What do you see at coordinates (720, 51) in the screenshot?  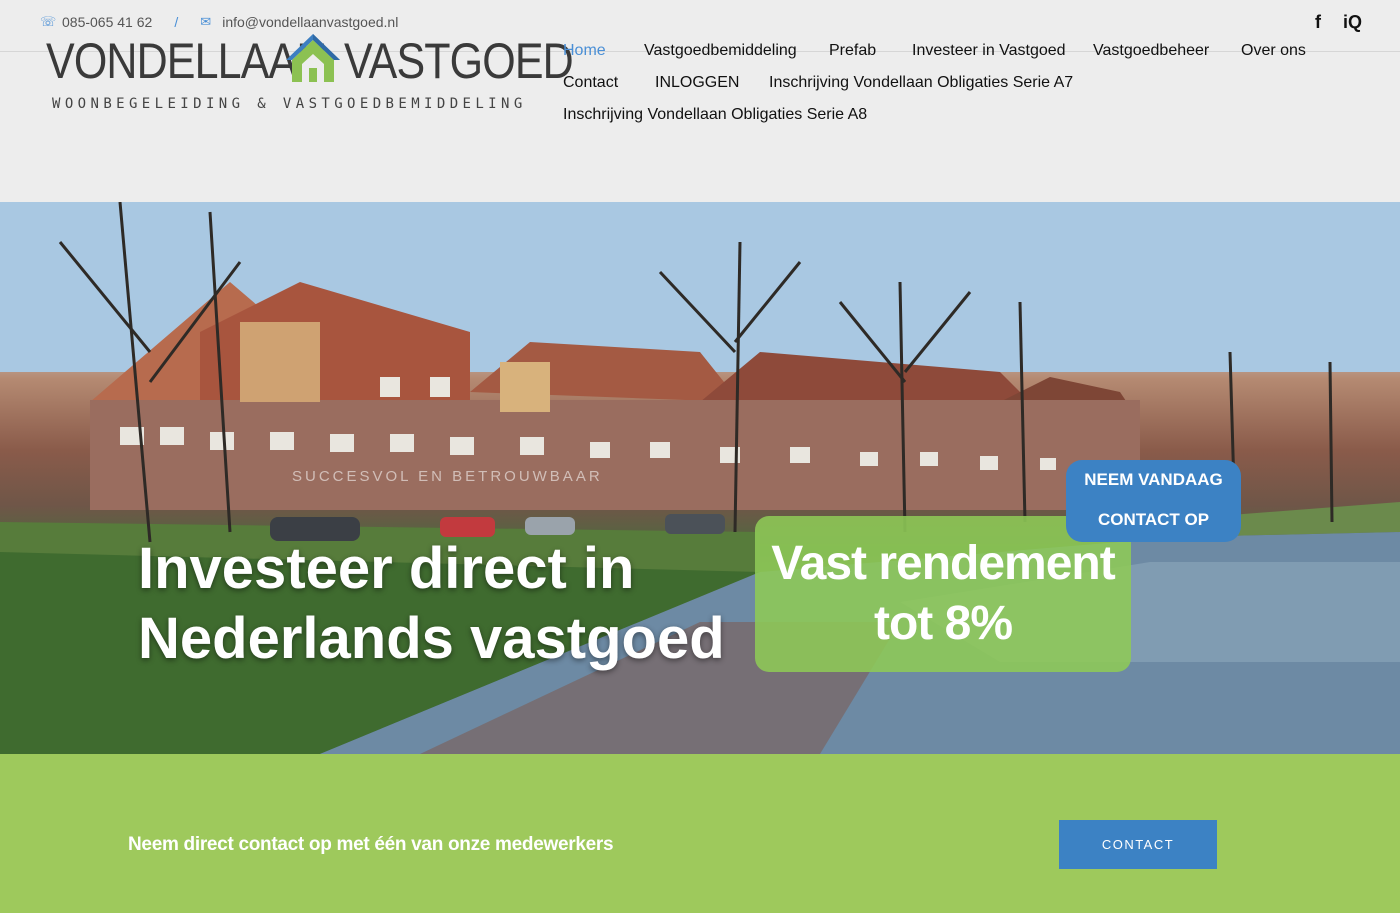 I see `nav-vastgoedbemiddeling: Vastgoedbemiddeling` at bounding box center [720, 51].